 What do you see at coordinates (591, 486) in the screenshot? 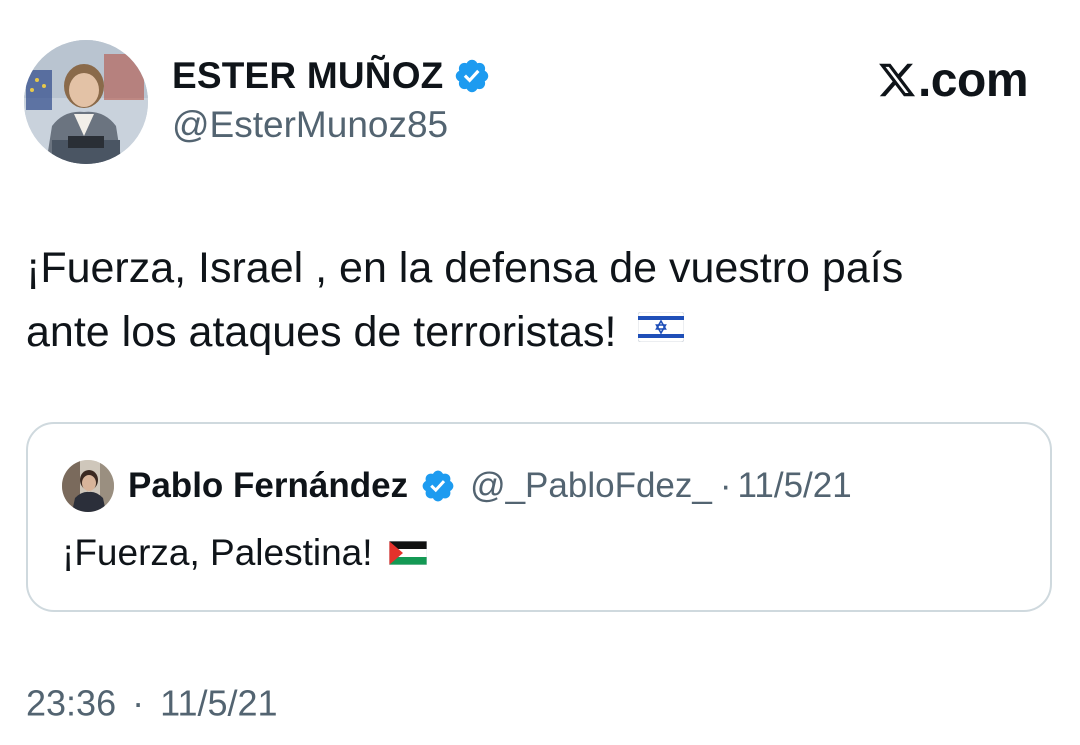
I see `quoted-author-handle: @_PabloFdez_` at bounding box center [591, 486].